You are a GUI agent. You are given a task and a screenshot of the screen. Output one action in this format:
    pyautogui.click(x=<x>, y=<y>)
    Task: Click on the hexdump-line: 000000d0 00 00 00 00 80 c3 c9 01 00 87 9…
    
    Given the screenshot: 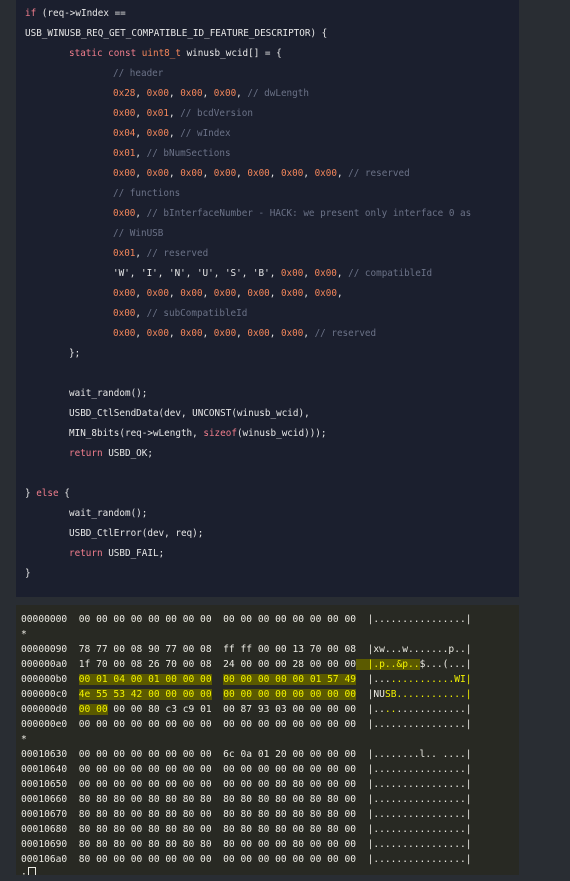 What is the action you would take?
    pyautogui.click(x=246, y=709)
    